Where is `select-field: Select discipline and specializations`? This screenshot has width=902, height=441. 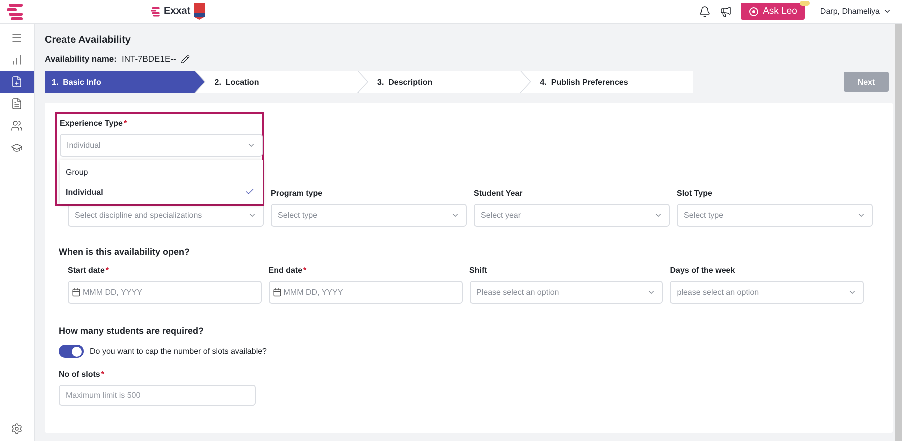
select-field: Select discipline and specializations is located at coordinates (166, 215).